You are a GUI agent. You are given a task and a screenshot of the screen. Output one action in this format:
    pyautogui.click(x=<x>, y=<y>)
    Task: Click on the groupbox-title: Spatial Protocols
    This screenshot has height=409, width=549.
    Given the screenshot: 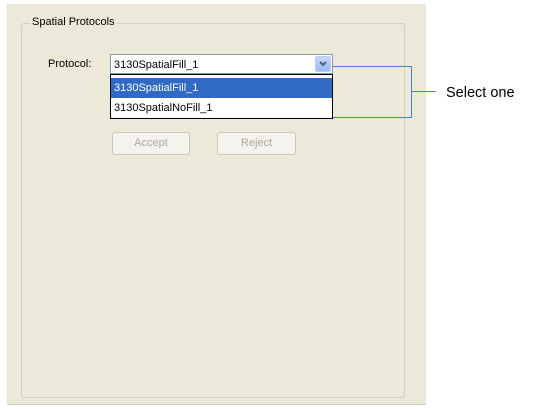 What is the action you would take?
    pyautogui.click(x=73, y=22)
    